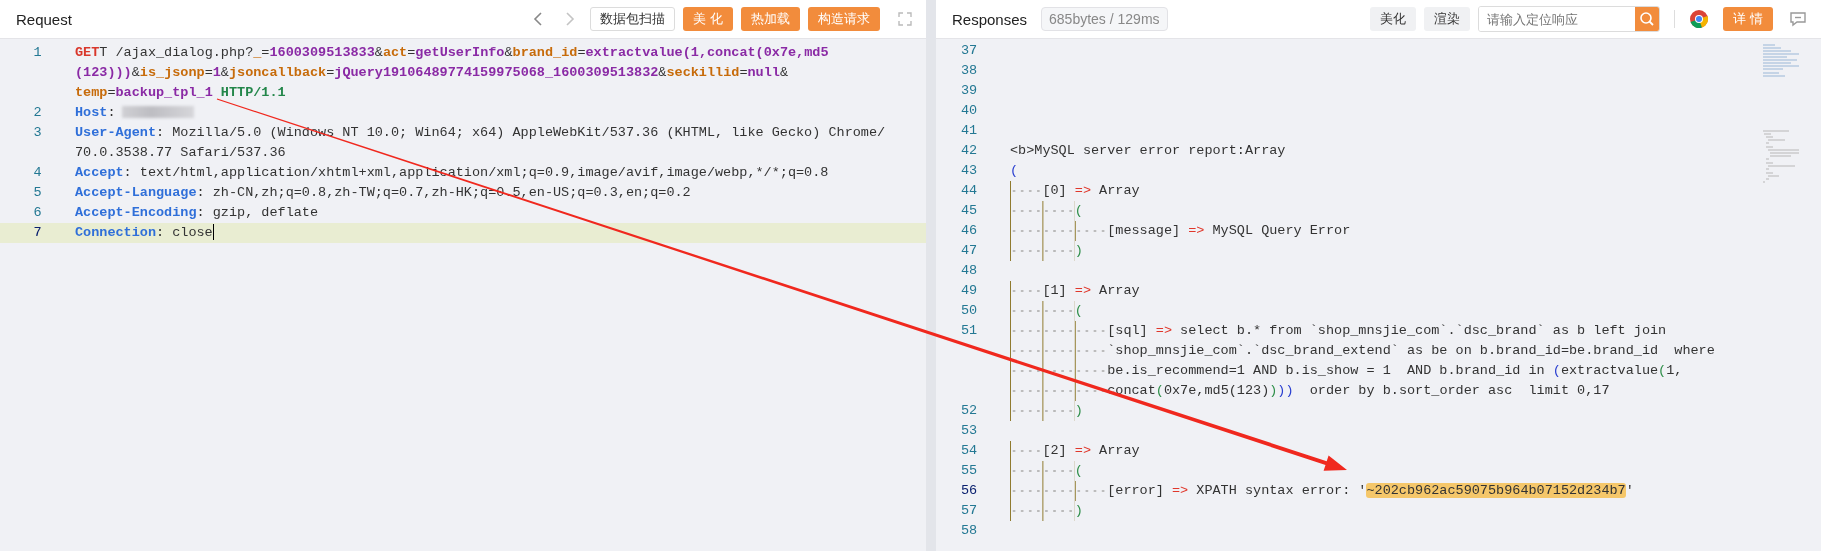  Describe the element at coordinates (969, 411) in the screenshot. I see `line-number: 52` at that location.